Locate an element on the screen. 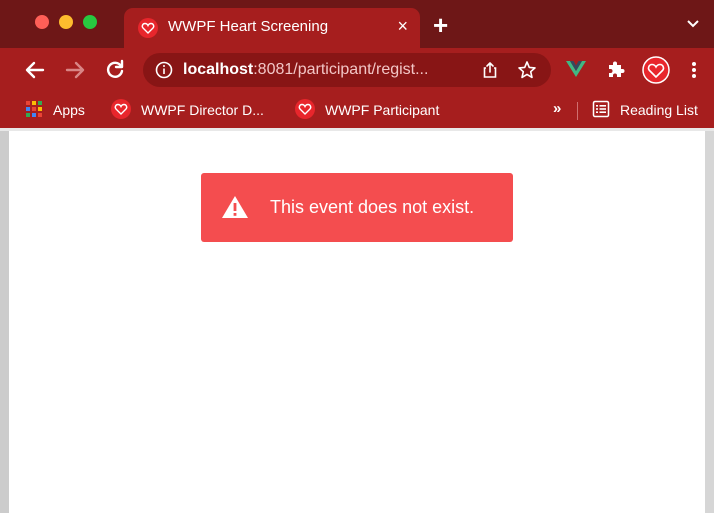 The image size is (714, 513). close-window-button is located at coordinates (42, 22).